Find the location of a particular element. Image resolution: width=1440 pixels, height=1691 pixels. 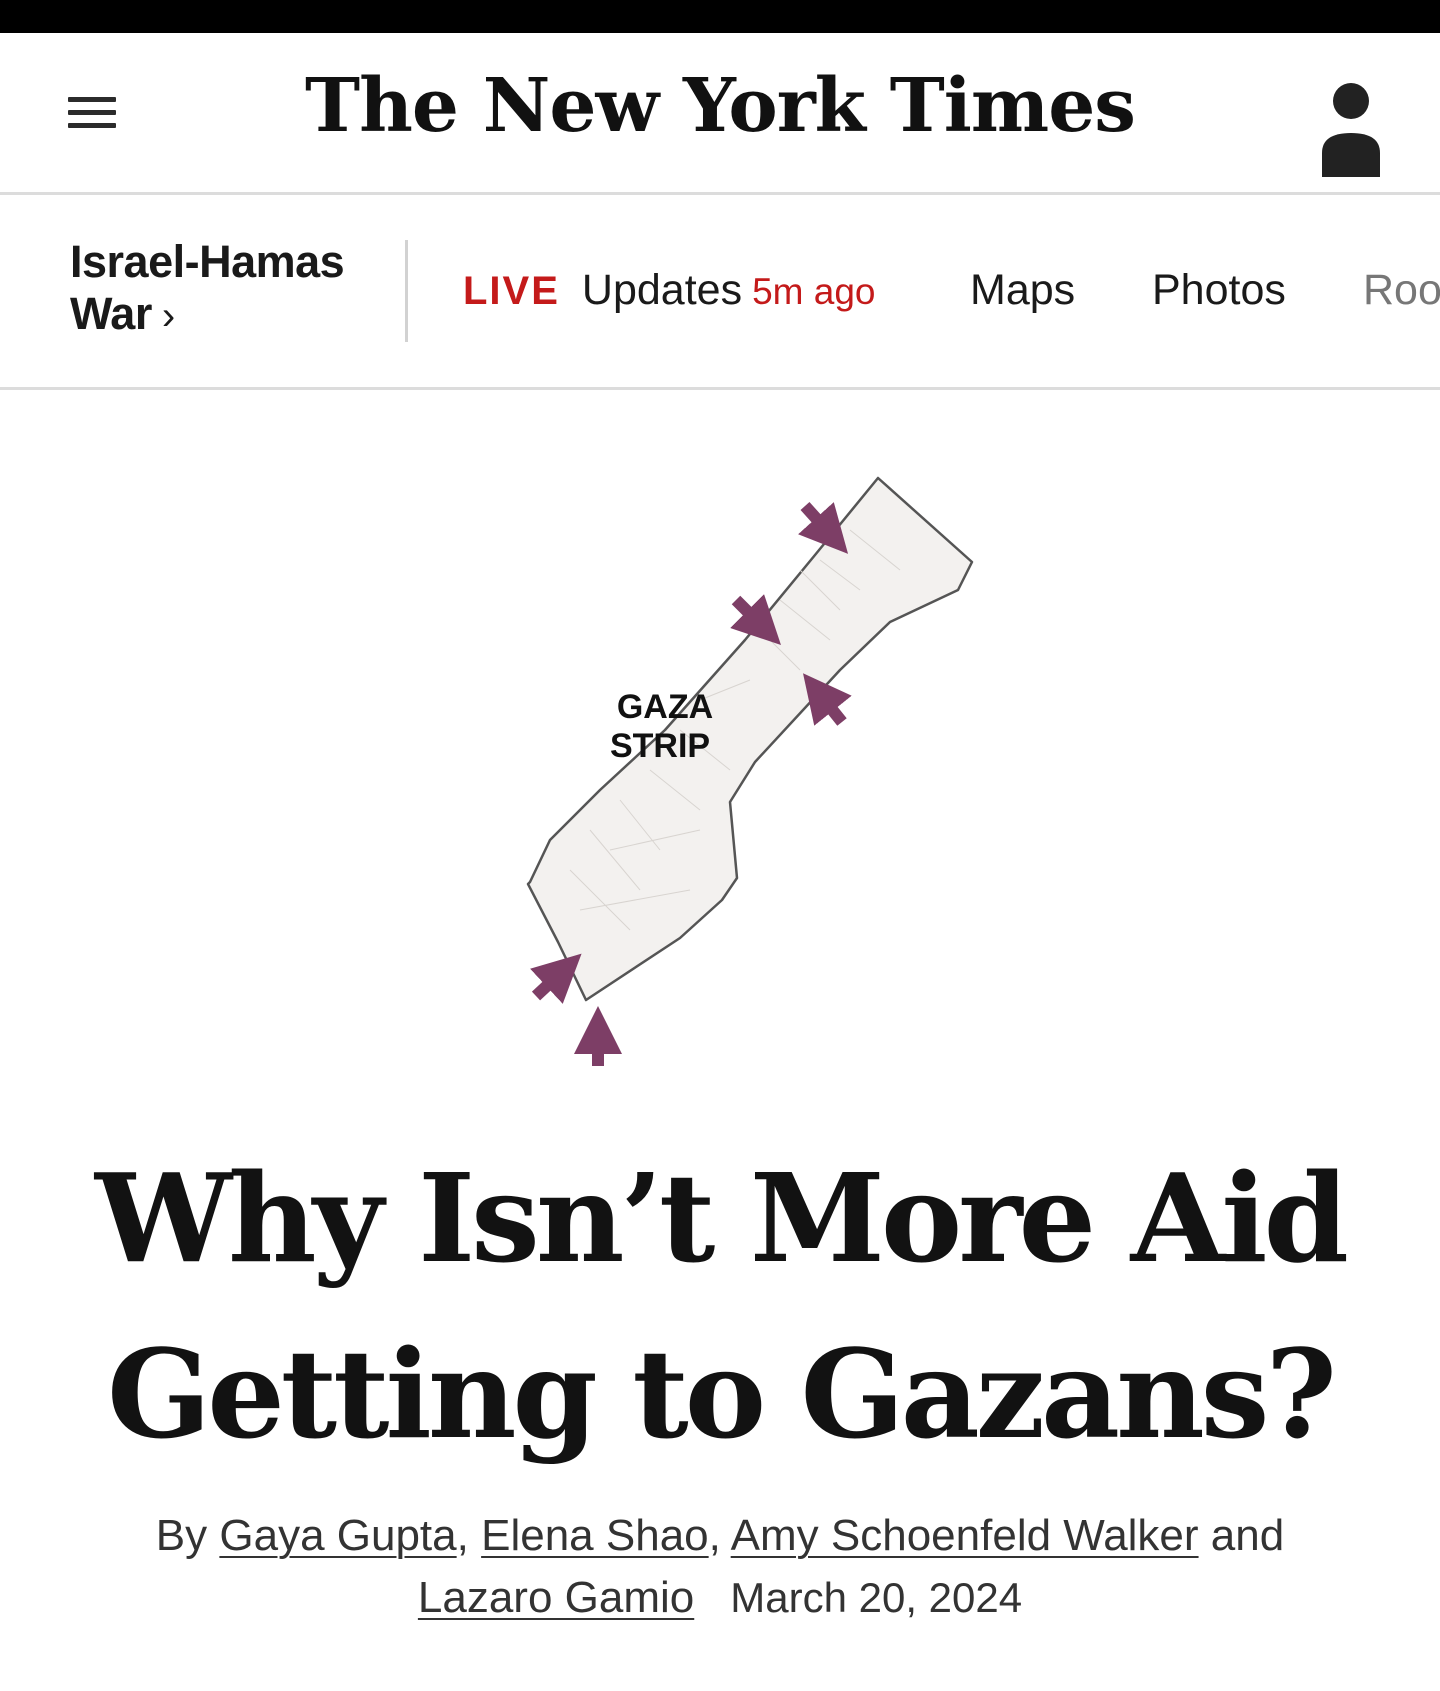

menu-bar-top is located at coordinates (92, 99).